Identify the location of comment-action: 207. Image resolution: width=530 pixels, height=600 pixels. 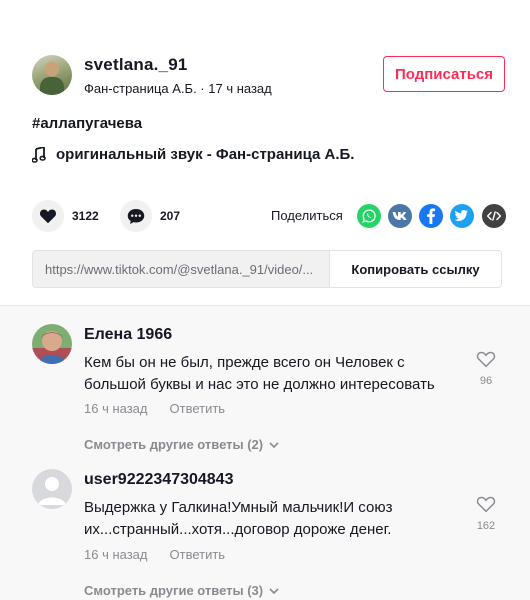
(150, 216).